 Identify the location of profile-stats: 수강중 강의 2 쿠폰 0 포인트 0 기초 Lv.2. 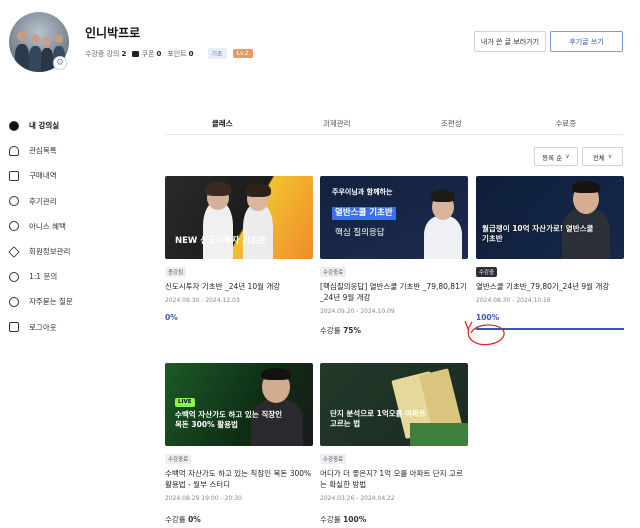
(169, 53).